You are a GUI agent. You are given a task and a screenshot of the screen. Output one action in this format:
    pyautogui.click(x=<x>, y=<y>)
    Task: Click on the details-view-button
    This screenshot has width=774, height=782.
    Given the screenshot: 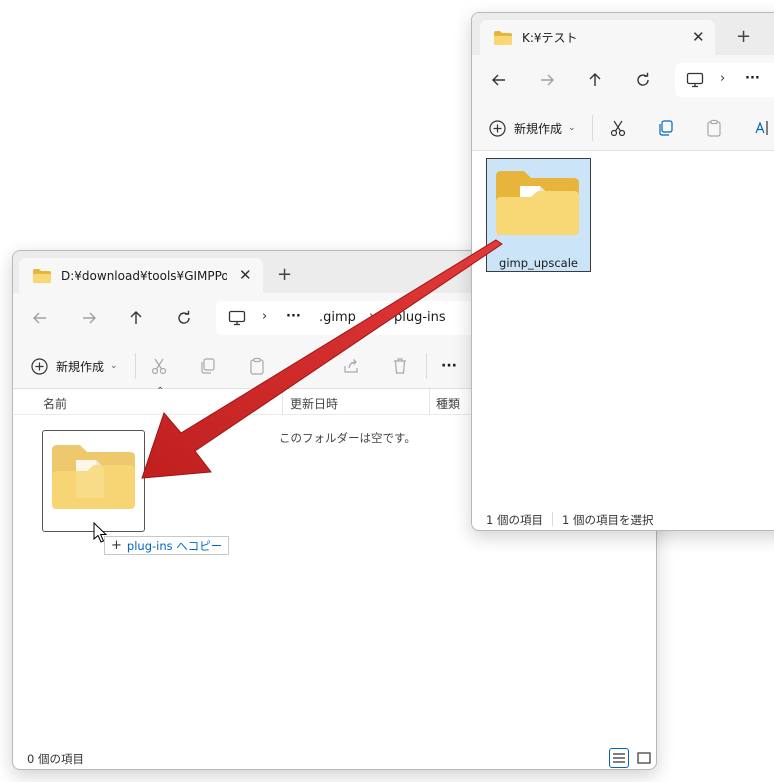 What is the action you would take?
    pyautogui.click(x=619, y=758)
    